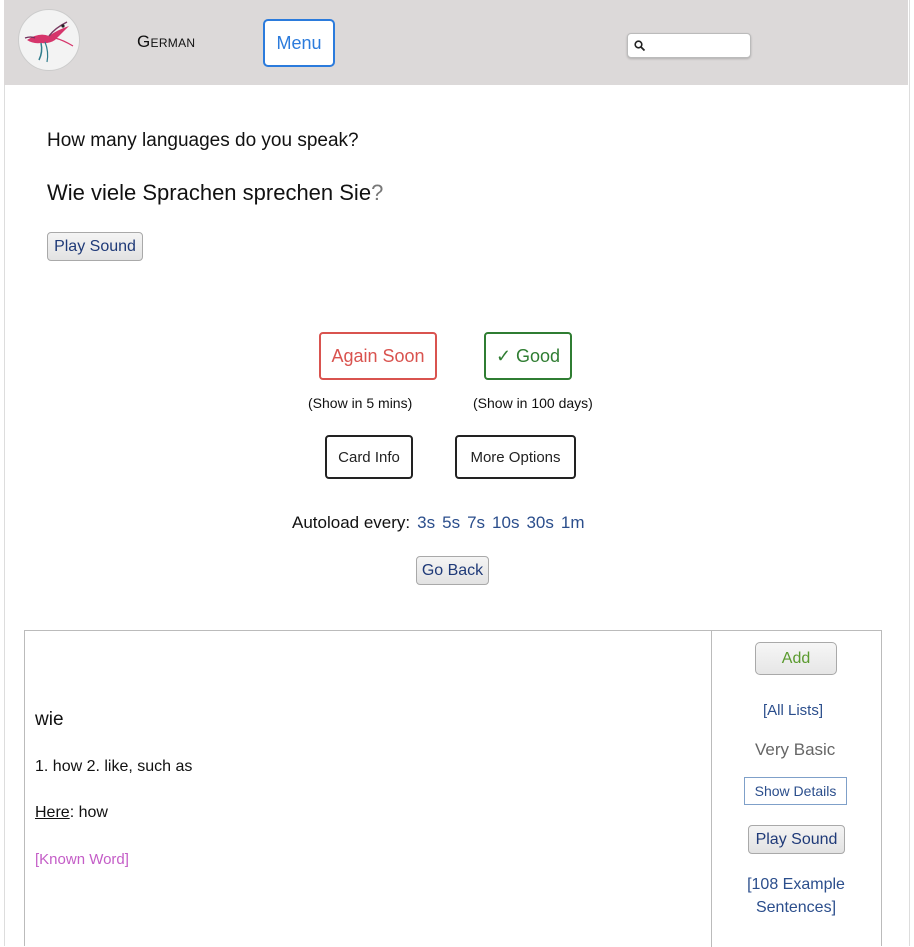 The height and width of the screenshot is (947, 914). What do you see at coordinates (528, 356) in the screenshot?
I see `good-button: ✓ Good` at bounding box center [528, 356].